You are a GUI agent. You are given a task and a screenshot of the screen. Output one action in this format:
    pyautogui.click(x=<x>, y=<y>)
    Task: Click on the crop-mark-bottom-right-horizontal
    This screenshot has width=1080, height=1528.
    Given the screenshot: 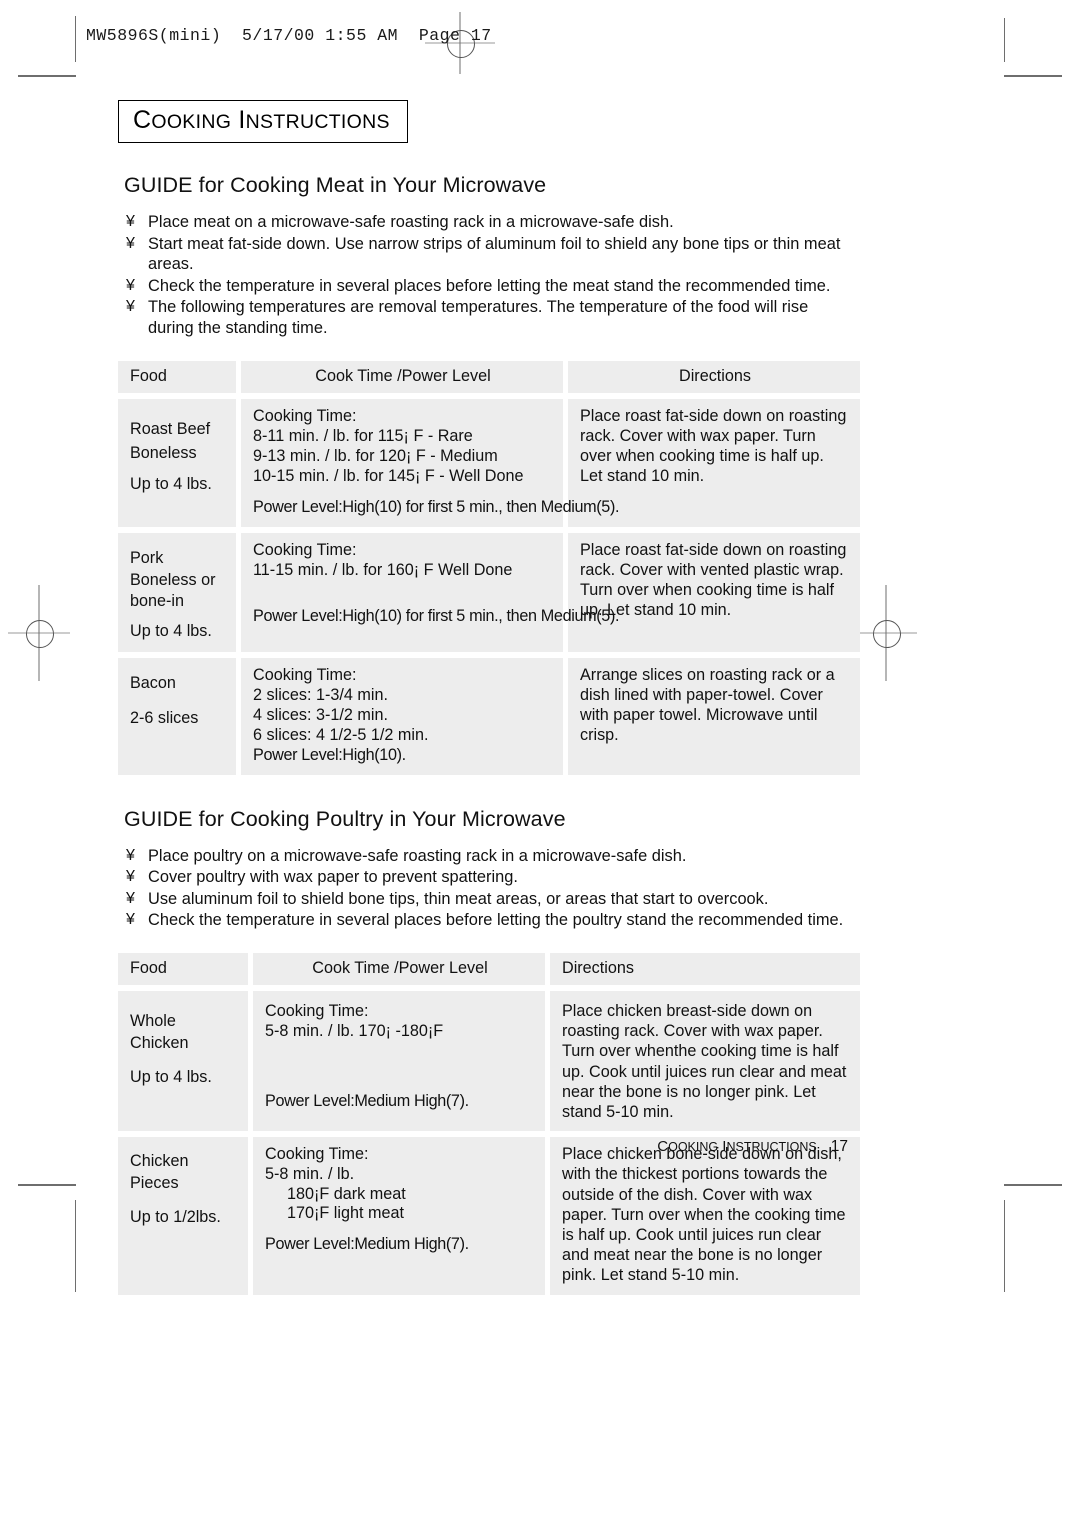 What is the action you would take?
    pyautogui.click(x=1033, y=1185)
    